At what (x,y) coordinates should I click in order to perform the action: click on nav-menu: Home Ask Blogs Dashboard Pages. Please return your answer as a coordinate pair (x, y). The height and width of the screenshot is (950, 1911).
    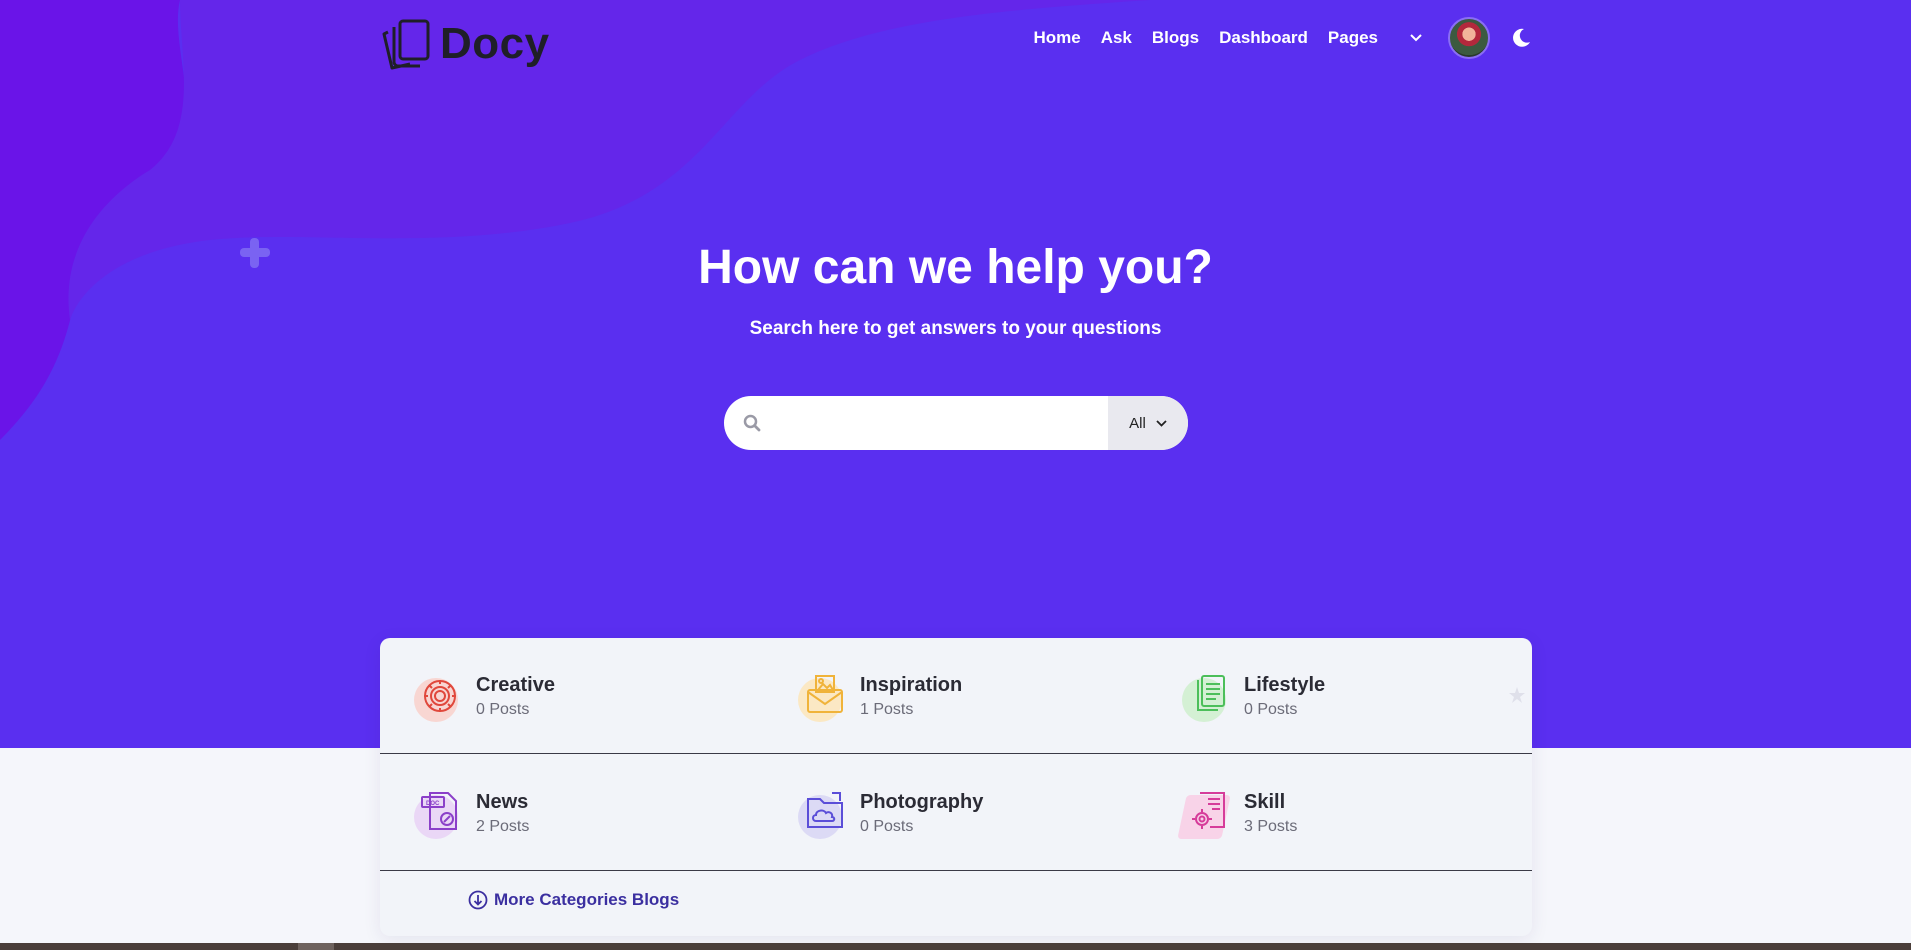
    Looking at the image, I should click on (1282, 38).